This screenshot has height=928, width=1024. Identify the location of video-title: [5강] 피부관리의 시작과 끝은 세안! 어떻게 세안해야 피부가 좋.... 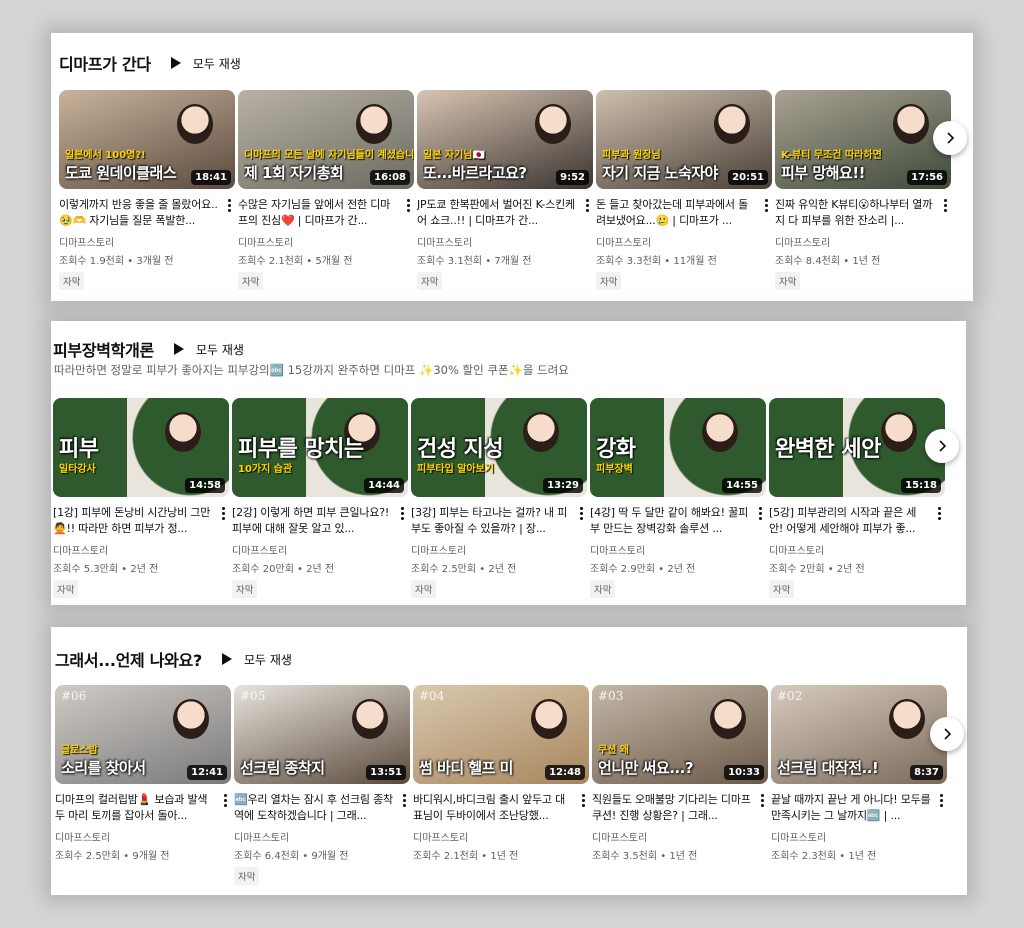
(857, 521).